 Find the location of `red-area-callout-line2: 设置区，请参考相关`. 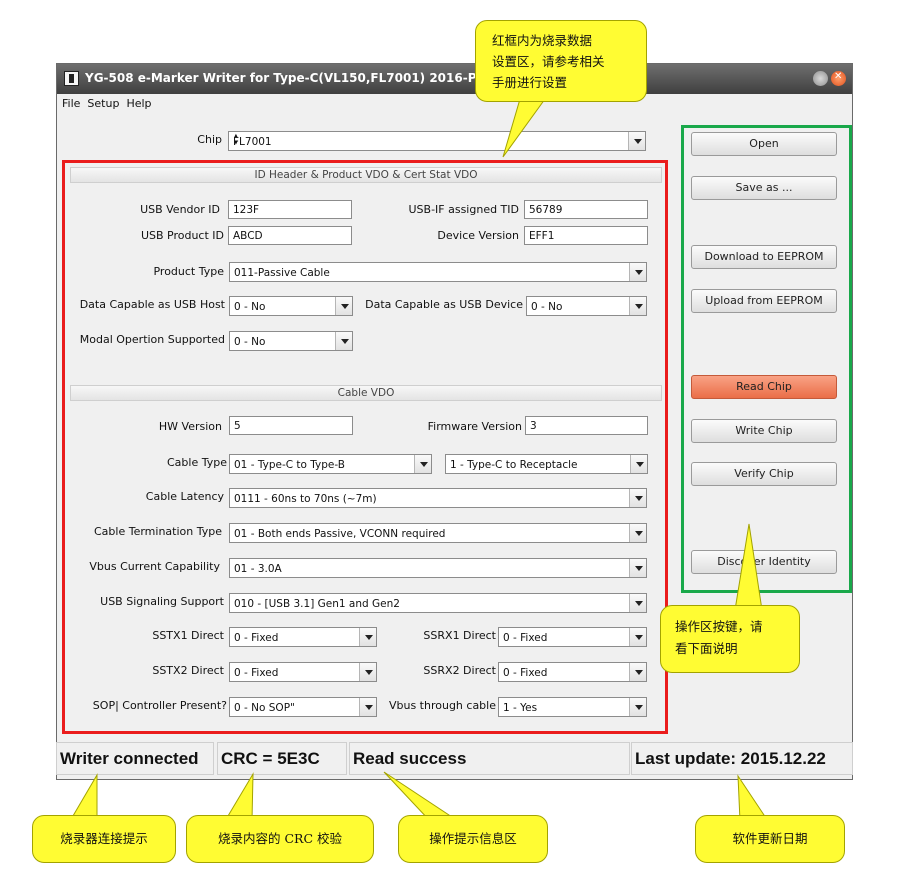

red-area-callout-line2: 设置区，请参考相关 is located at coordinates (548, 61).